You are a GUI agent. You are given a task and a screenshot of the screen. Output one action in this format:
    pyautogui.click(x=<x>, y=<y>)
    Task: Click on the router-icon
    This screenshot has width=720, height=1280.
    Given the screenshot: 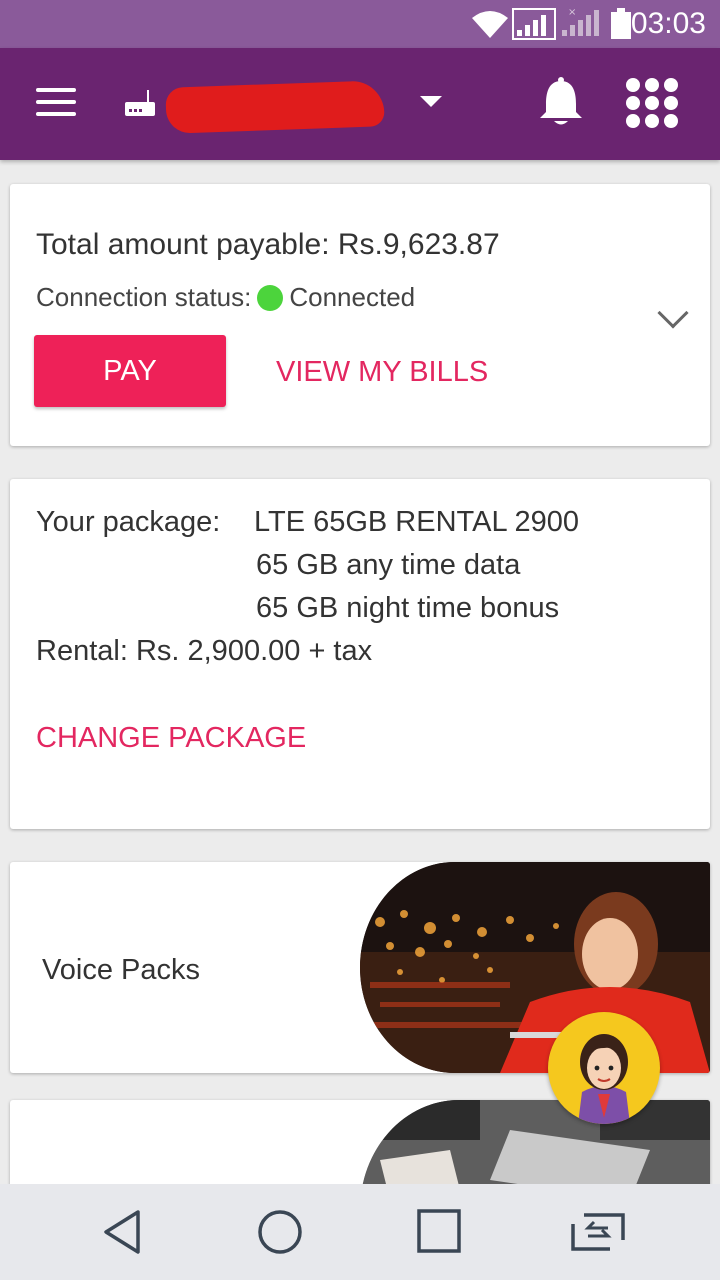 What is the action you would take?
    pyautogui.click(x=140, y=103)
    